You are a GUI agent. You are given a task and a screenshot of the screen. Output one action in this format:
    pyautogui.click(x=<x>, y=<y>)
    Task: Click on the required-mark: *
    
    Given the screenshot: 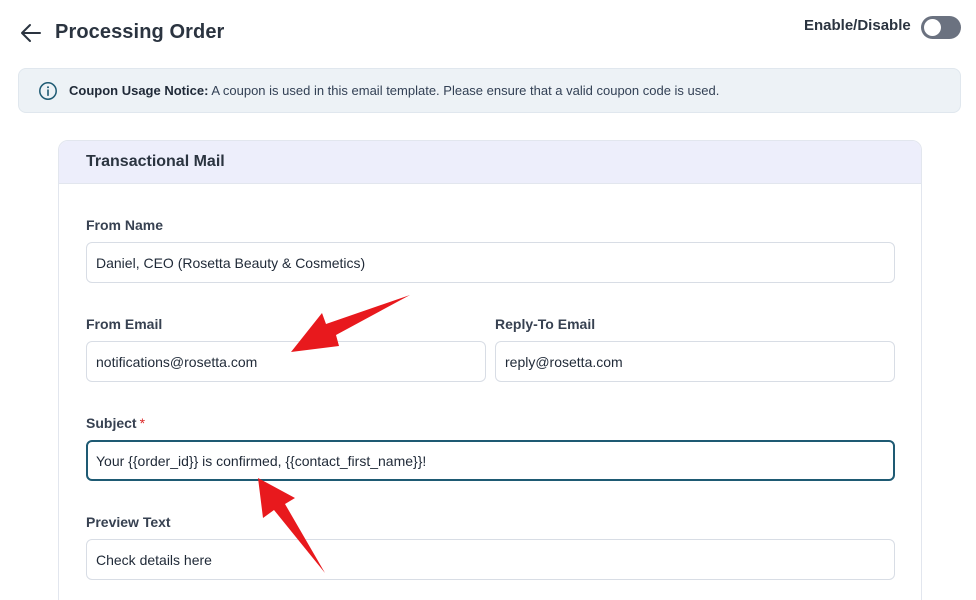 What is the action you would take?
    pyautogui.click(x=142, y=423)
    